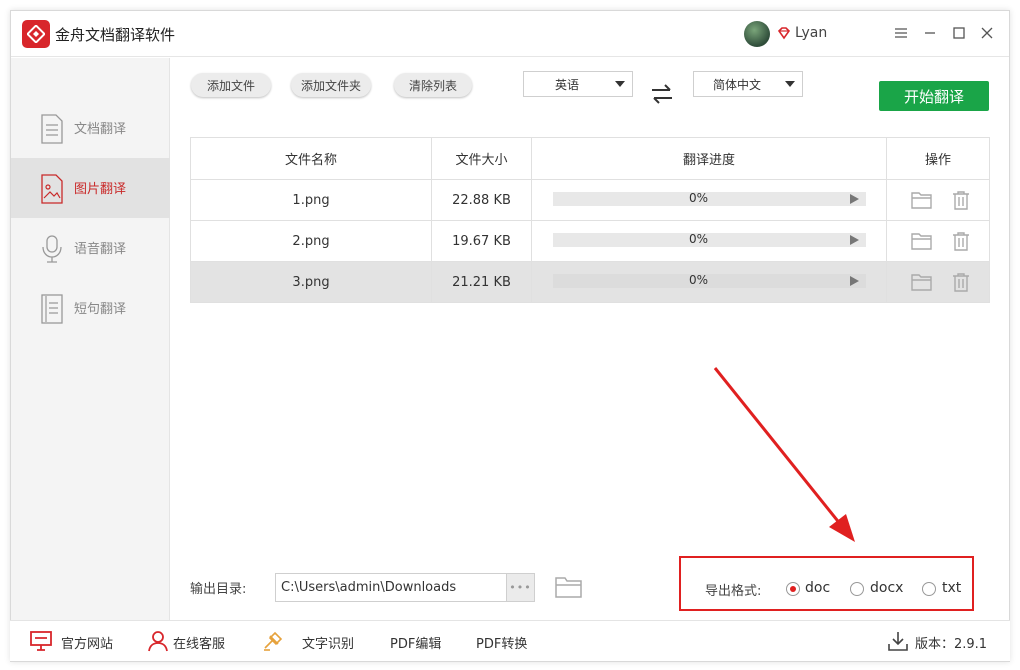 Image resolution: width=1020 pixels, height=670 pixels. I want to click on app-logo-icon, so click(36, 34).